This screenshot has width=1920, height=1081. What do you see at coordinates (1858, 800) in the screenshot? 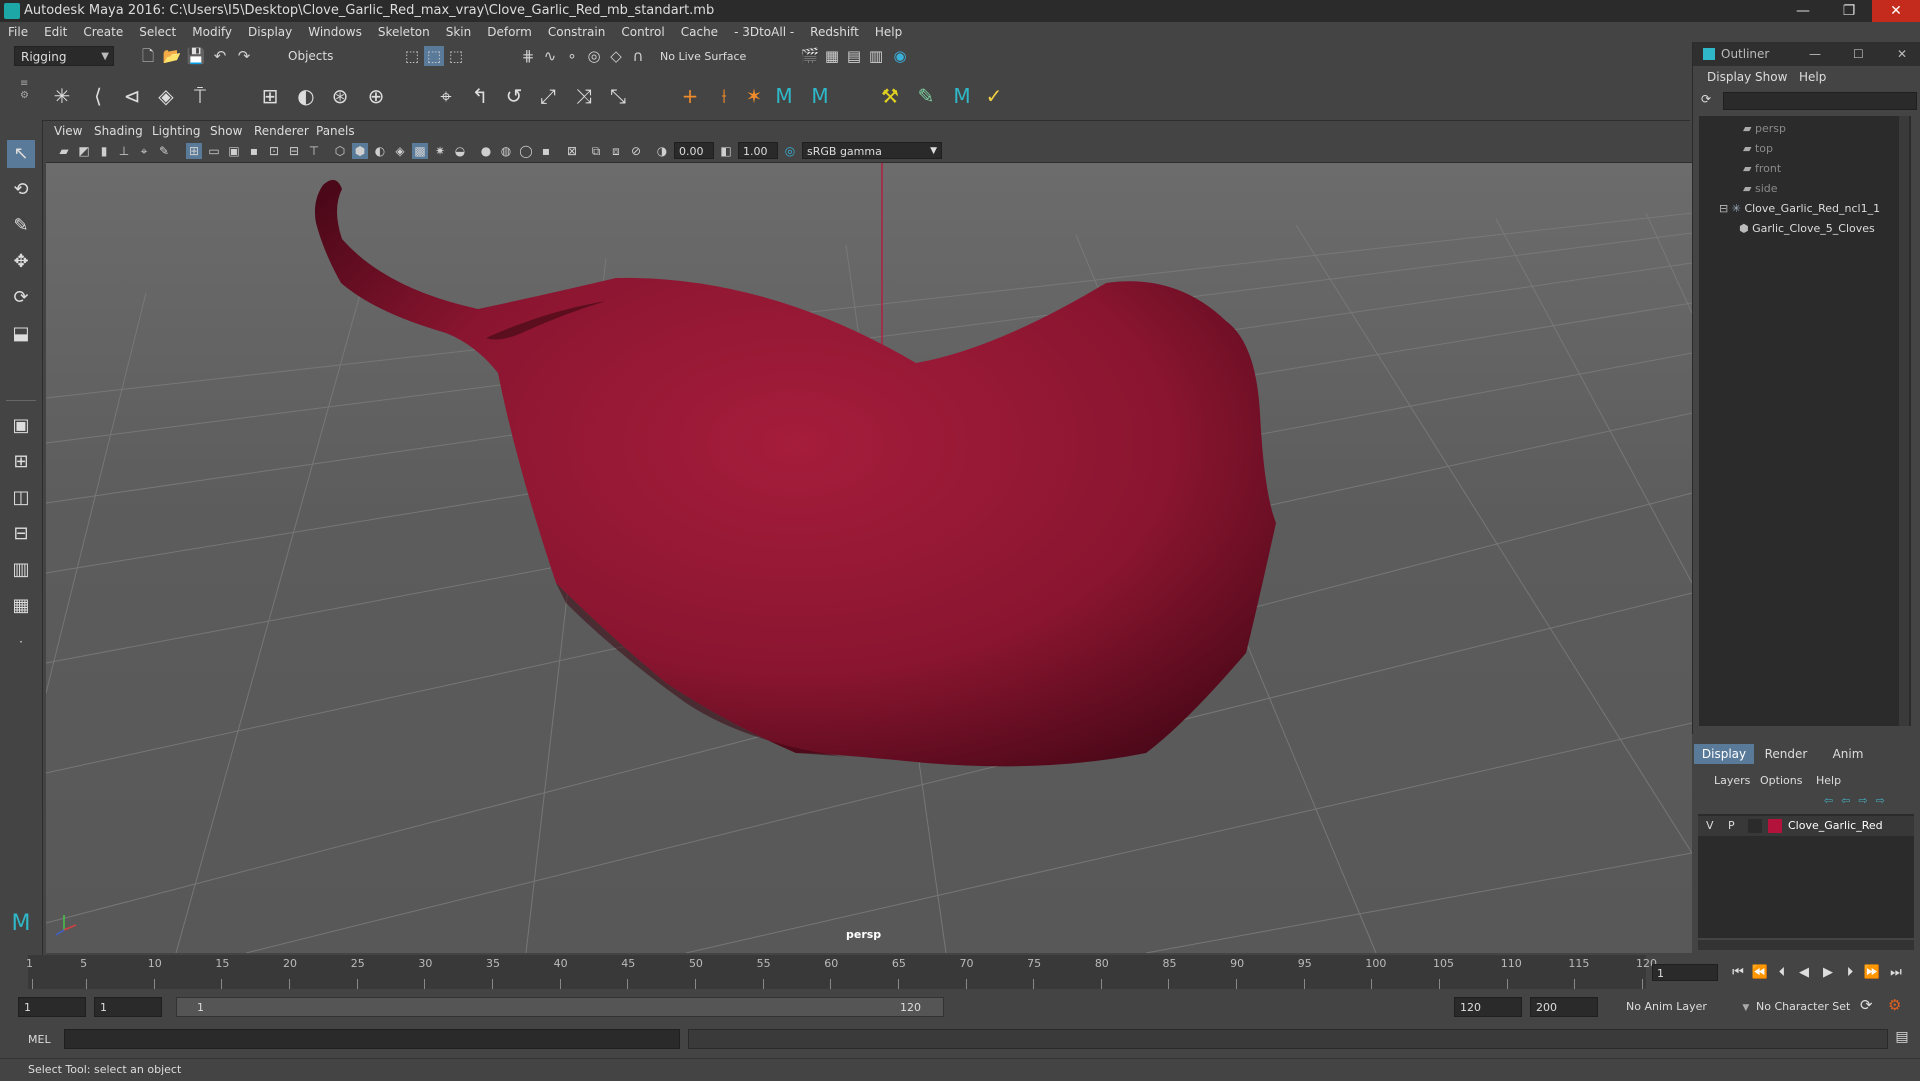
I see `layer-move-icons: ⇦⇦⇨⇨` at bounding box center [1858, 800].